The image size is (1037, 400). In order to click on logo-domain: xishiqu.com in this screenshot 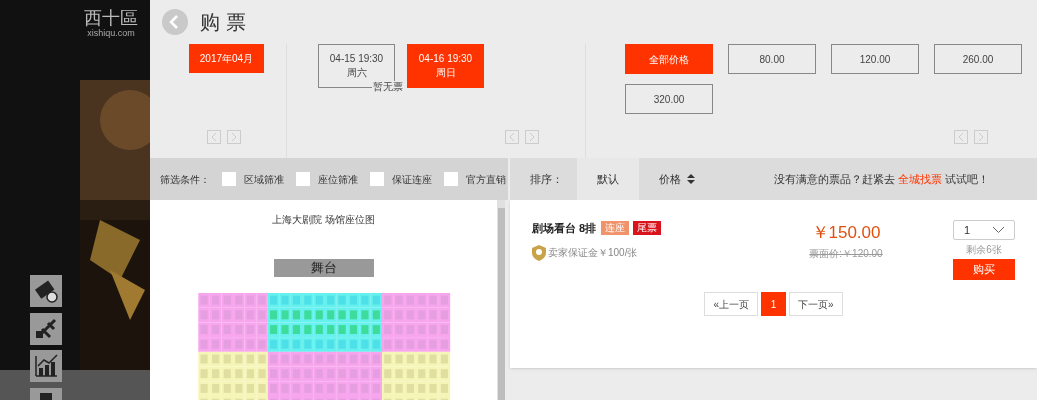, I will do `click(111, 33)`.